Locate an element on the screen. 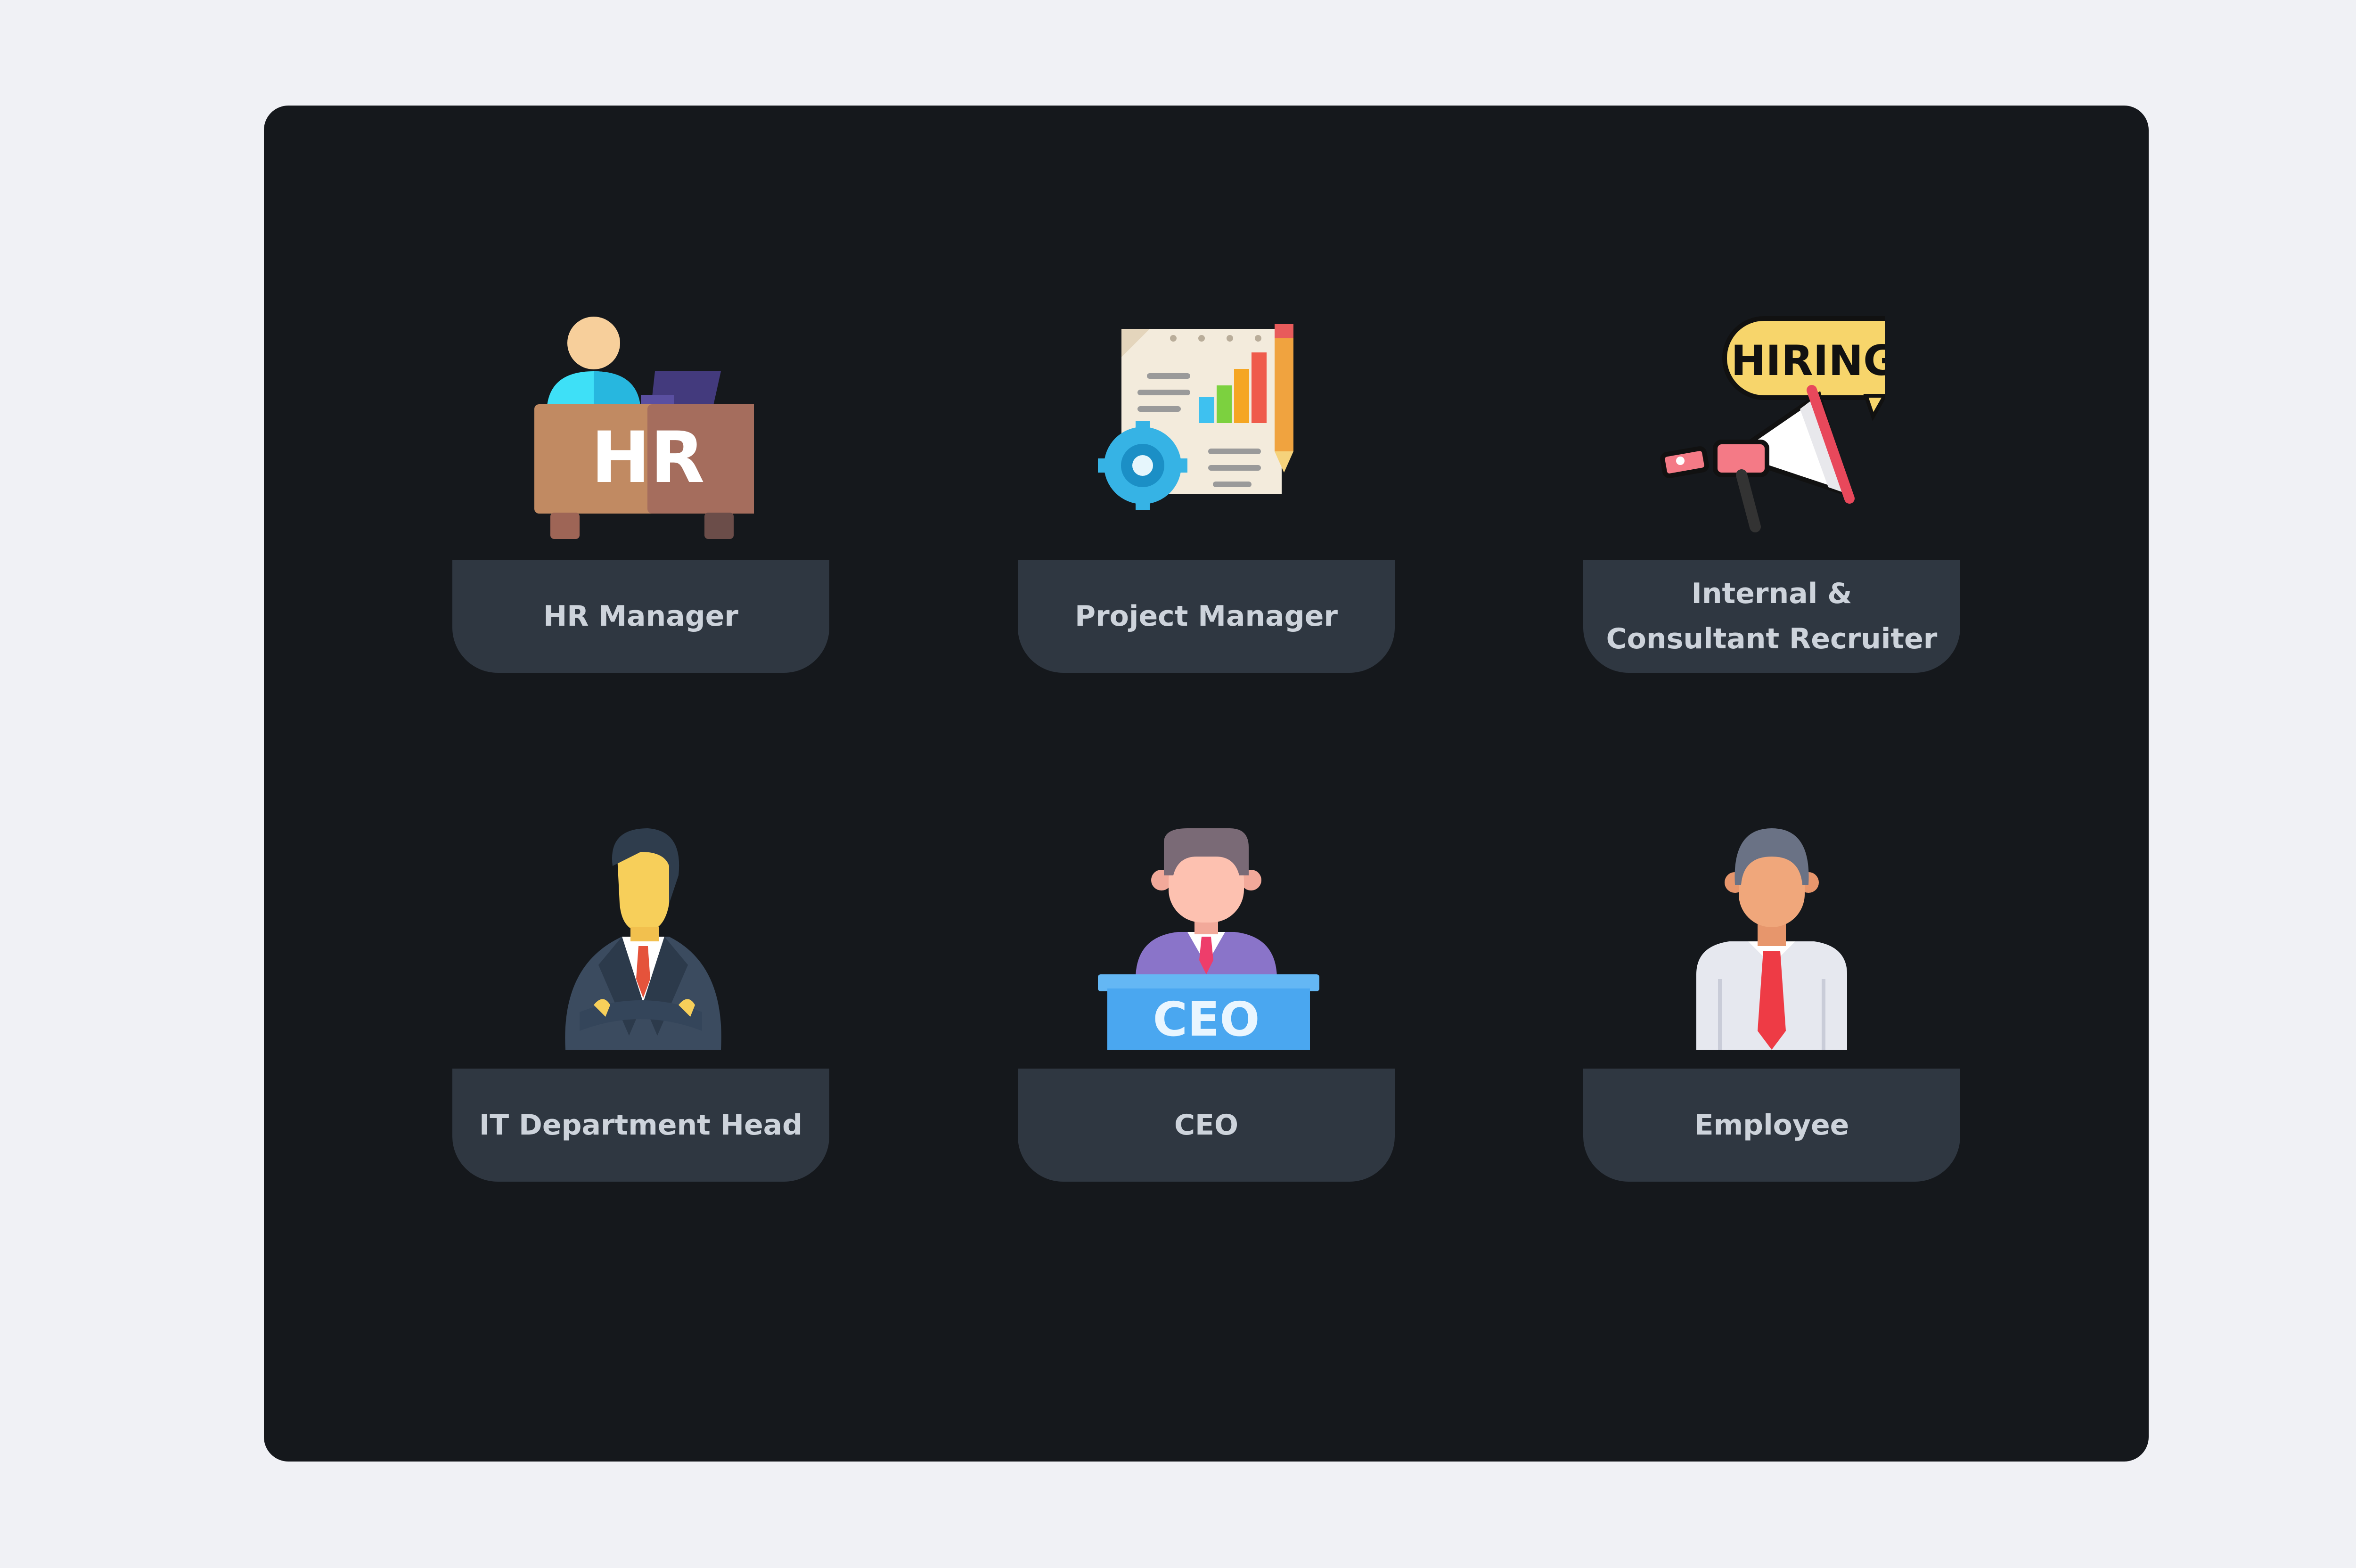 Image resolution: width=2356 pixels, height=1568 pixels. role-card-project-manager: Project Manager is located at coordinates (1206, 494).